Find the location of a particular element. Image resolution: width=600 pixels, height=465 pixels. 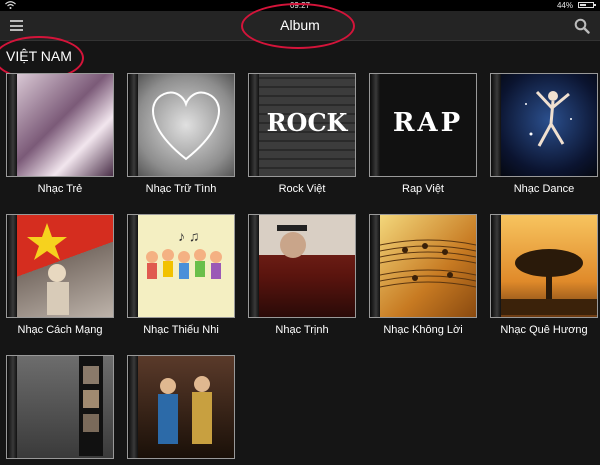

album-label: Nhạc Trịnh is located at coordinates (302, 330).